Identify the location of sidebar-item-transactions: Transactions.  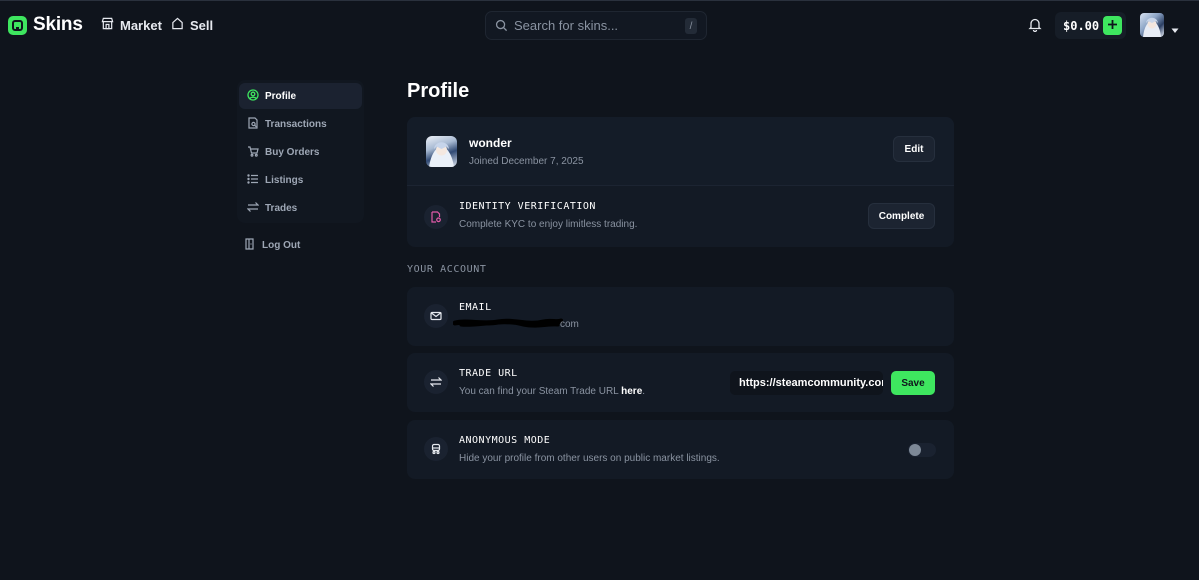
(300, 124).